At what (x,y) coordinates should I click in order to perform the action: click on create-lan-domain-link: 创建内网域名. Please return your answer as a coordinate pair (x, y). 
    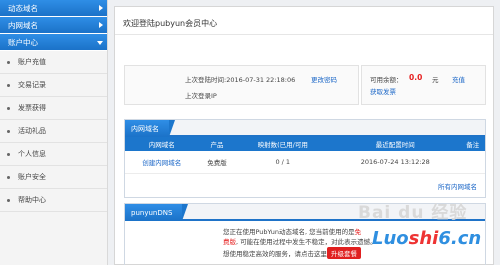
    Looking at the image, I should click on (161, 163).